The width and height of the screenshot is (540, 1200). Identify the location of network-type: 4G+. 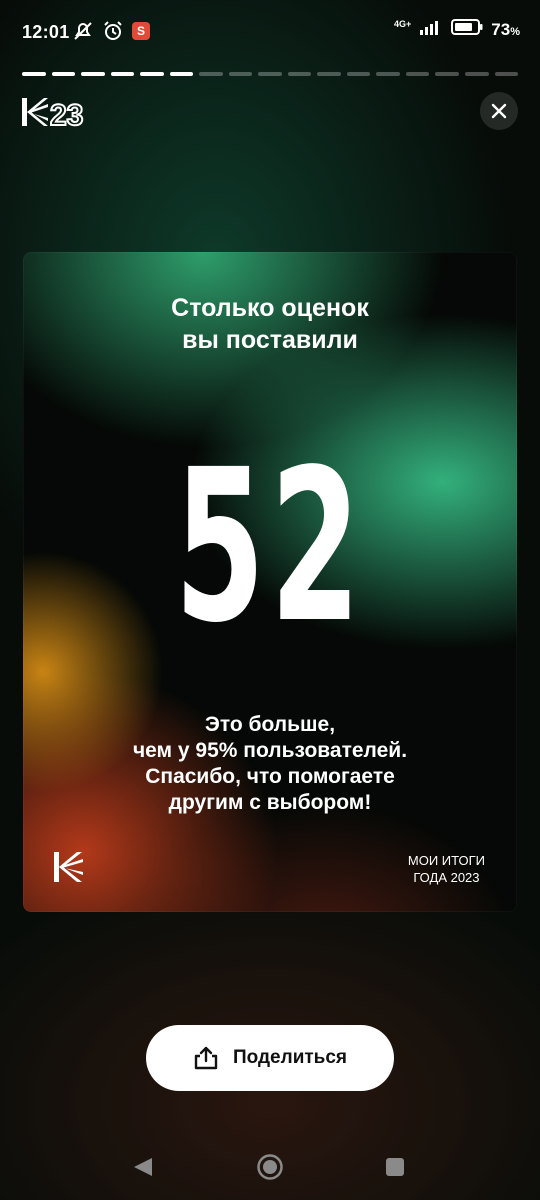
(403, 23).